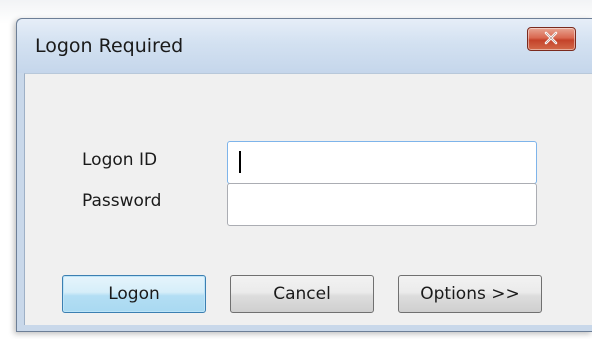 This screenshot has width=592, height=339. I want to click on logon-id-input, so click(382, 162).